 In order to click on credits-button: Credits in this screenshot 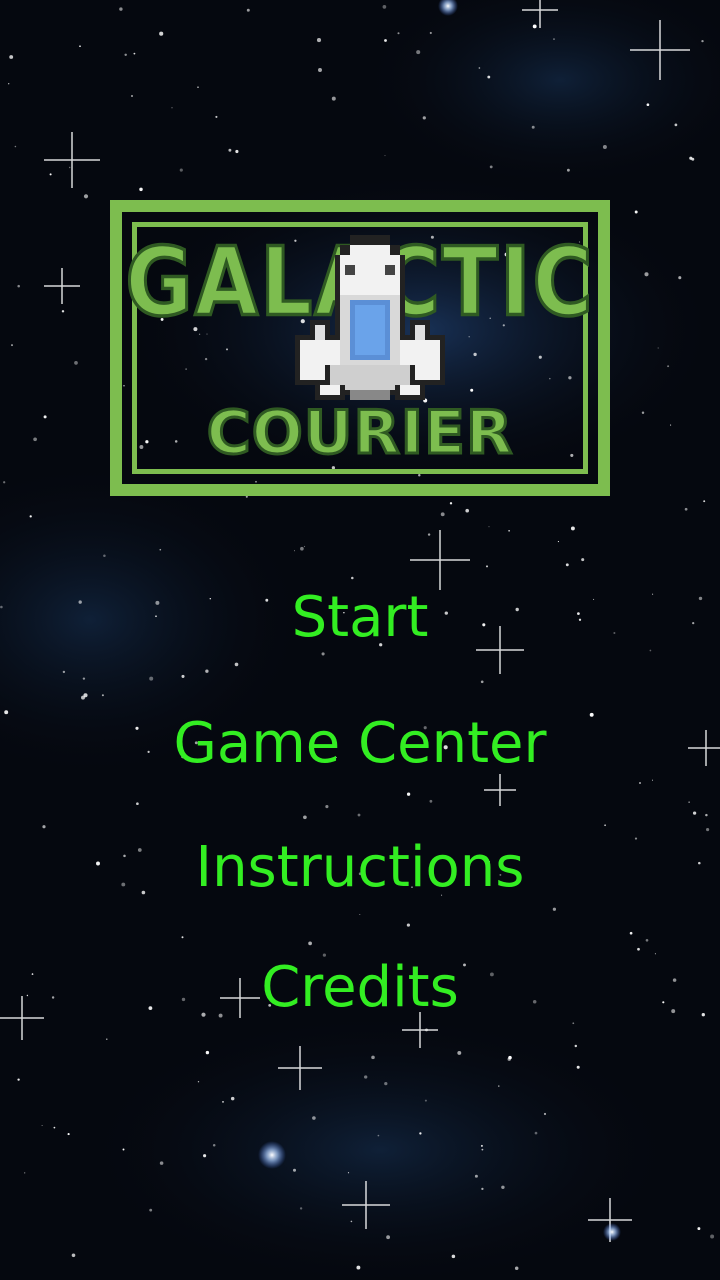, I will do `click(360, 988)`.